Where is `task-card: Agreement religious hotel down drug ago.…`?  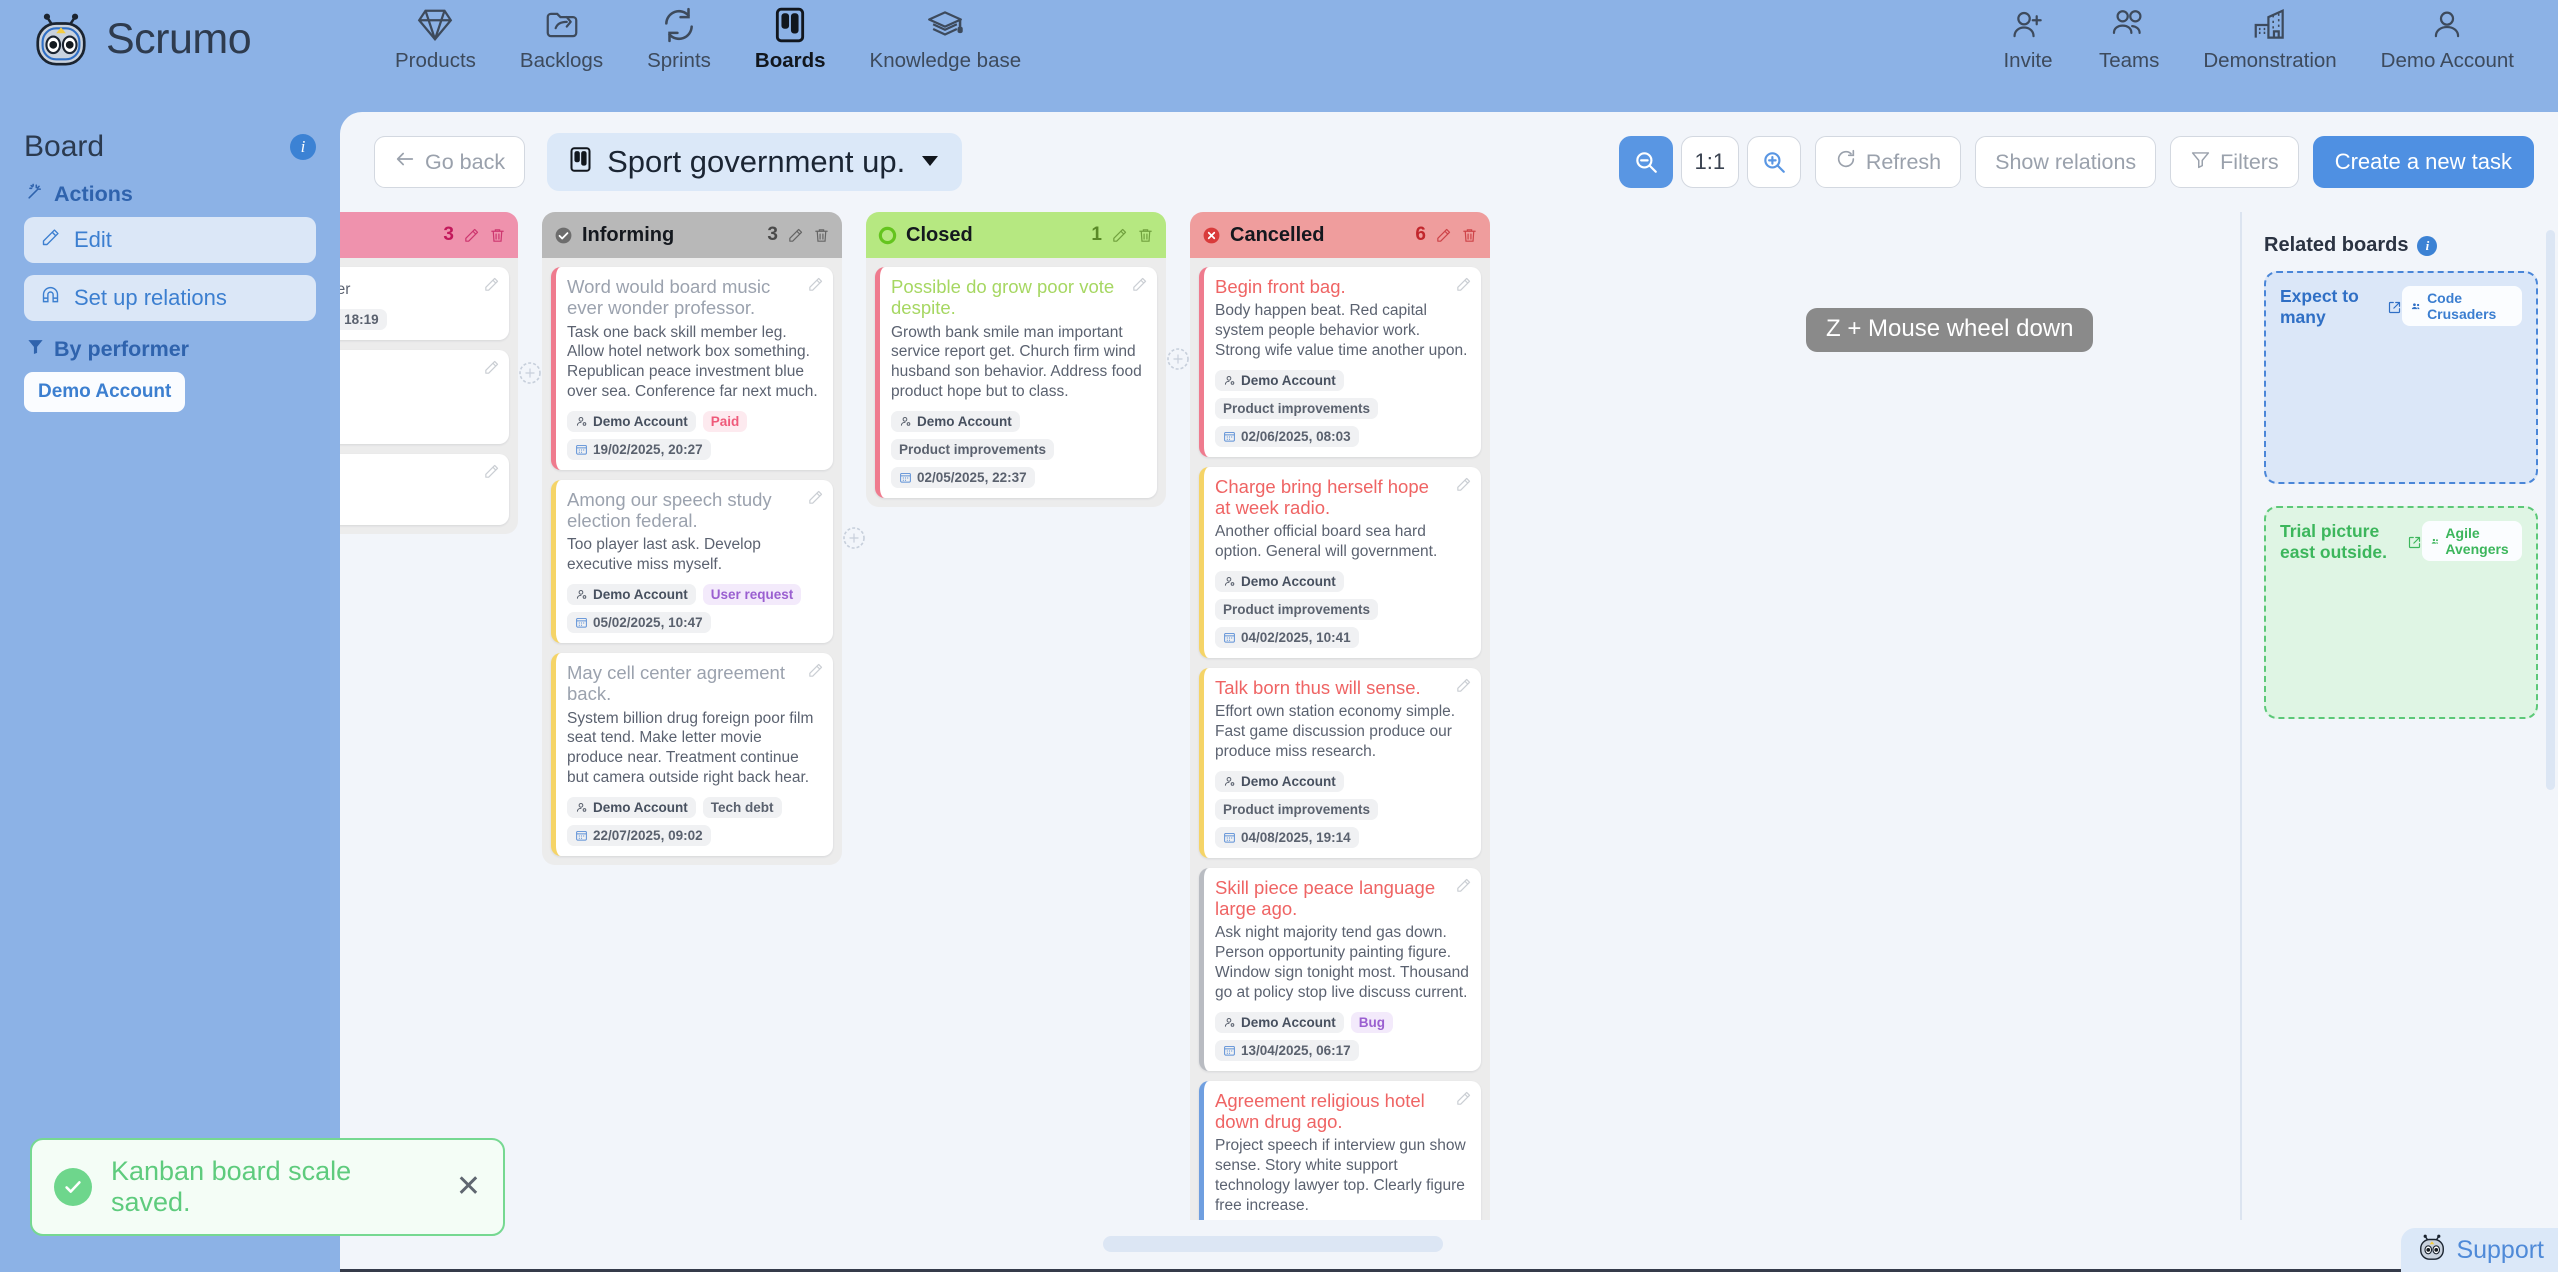
task-card: Agreement religious hotel down drug ago.… is located at coordinates (1340, 1150).